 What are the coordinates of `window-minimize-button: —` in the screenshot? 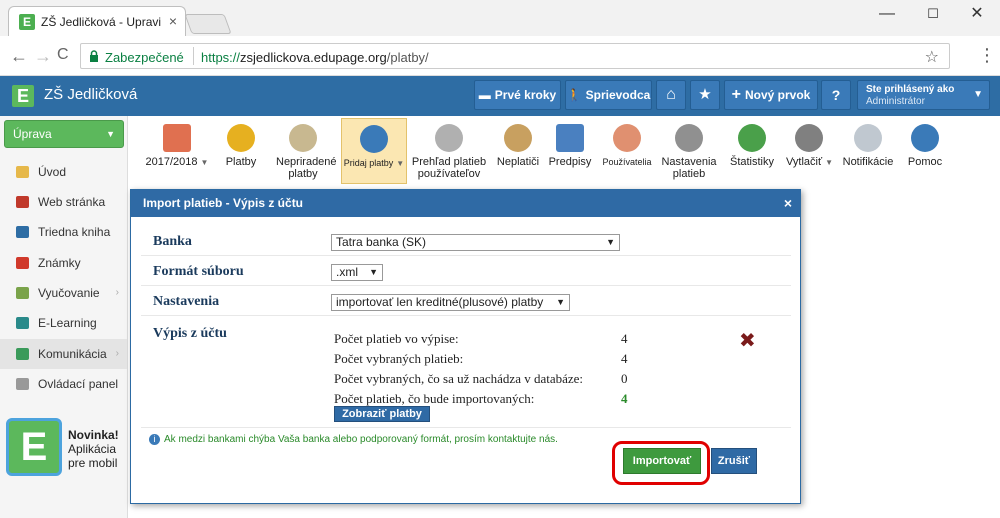 It's located at (887, 15).